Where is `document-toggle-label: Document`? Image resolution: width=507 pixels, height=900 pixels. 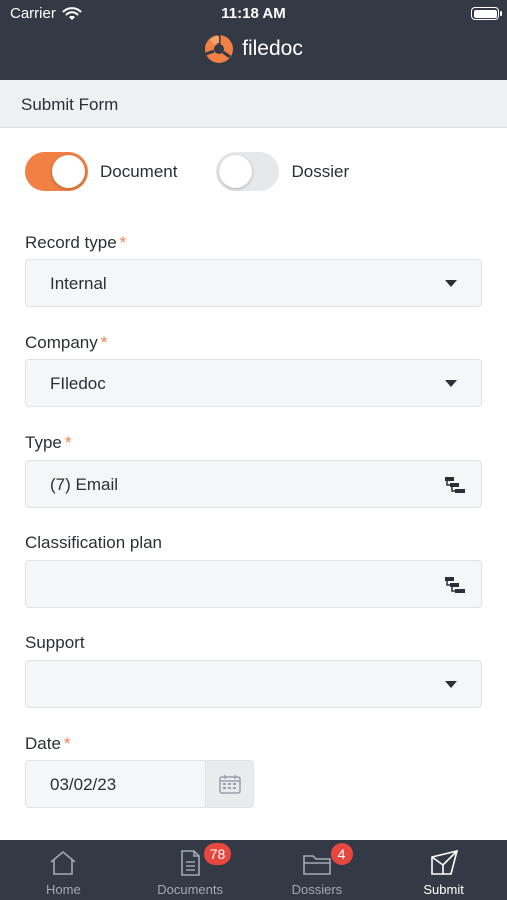
document-toggle-label: Document is located at coordinates (139, 171).